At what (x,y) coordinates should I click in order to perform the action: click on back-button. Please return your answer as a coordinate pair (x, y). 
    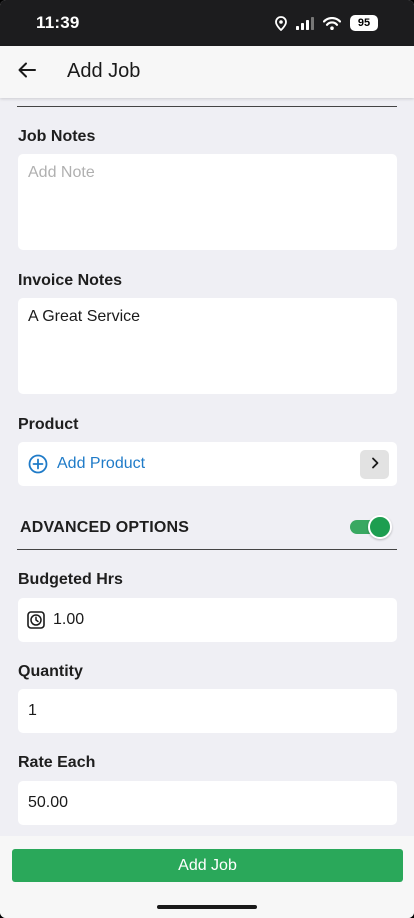
    Looking at the image, I should click on (27, 72).